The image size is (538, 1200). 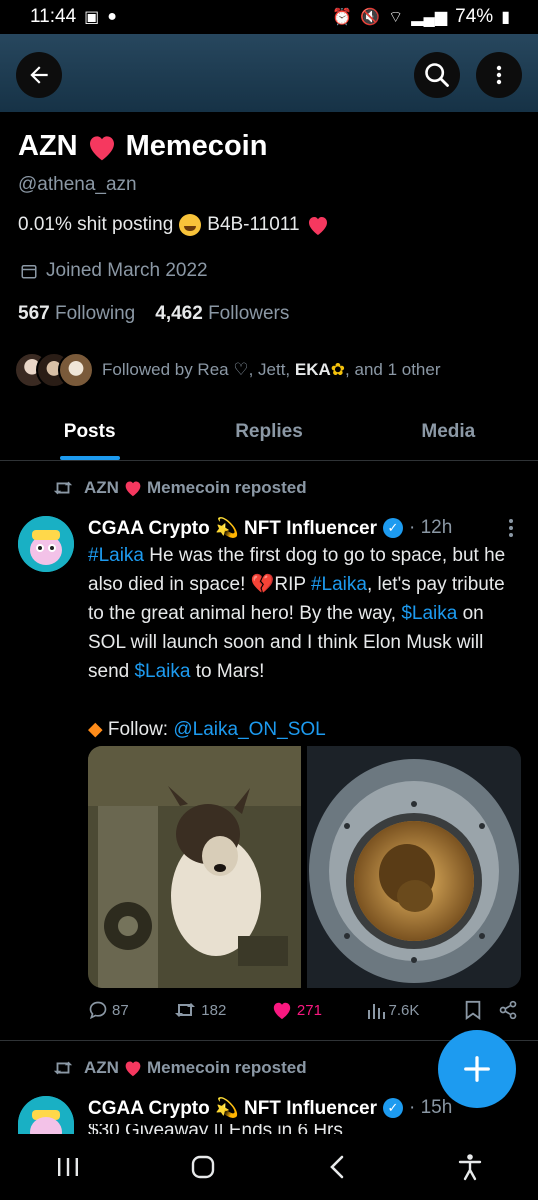 I want to click on repost-button: 182, so click(x=199, y=1010).